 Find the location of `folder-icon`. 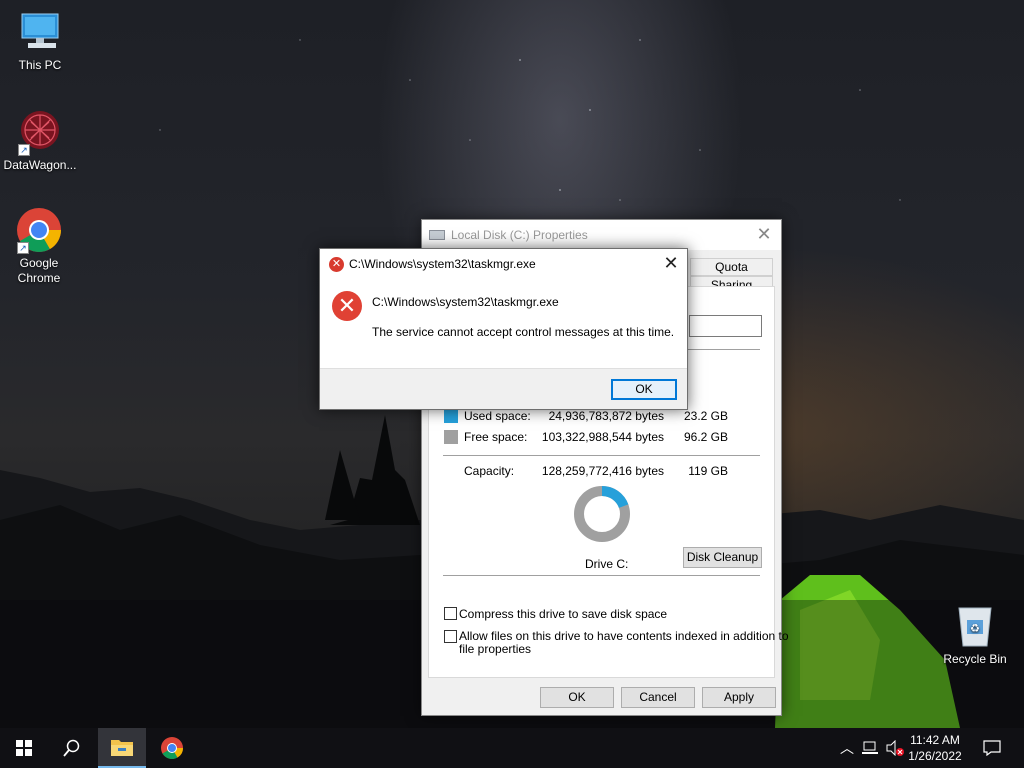

folder-icon is located at coordinates (122, 748).